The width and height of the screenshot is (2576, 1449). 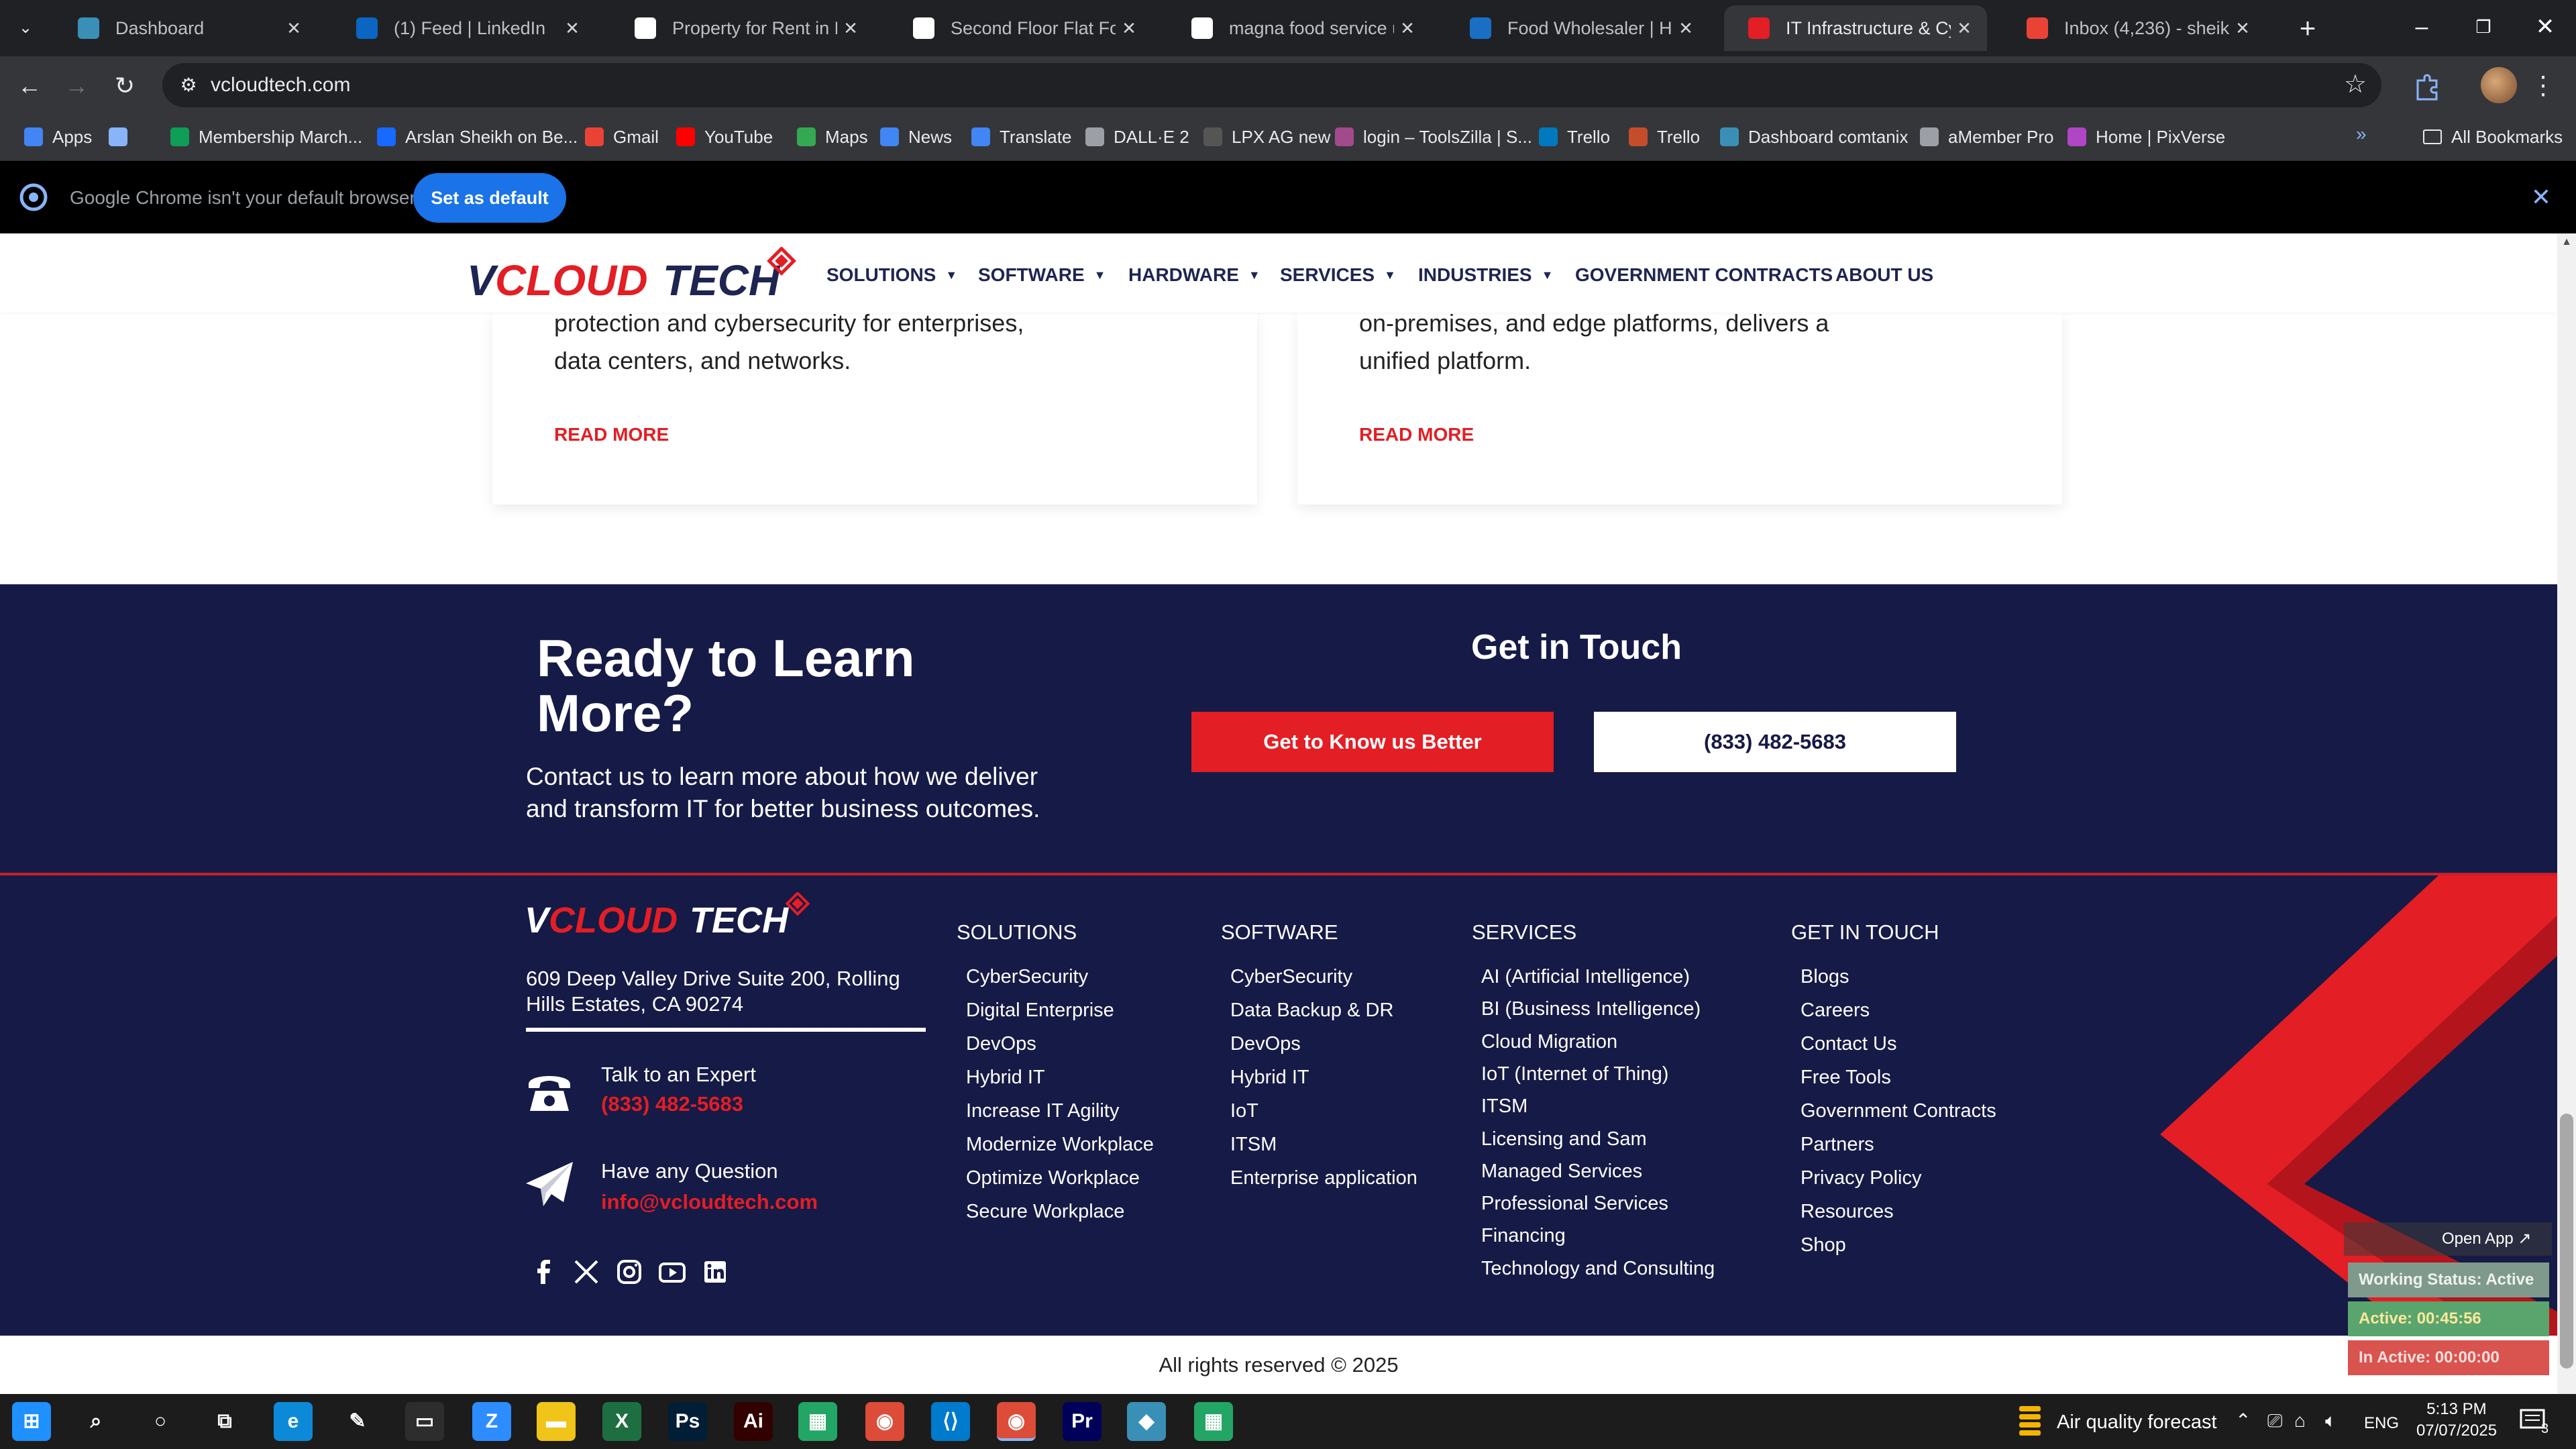 I want to click on footer-link: Partners, so click(x=1837, y=1144).